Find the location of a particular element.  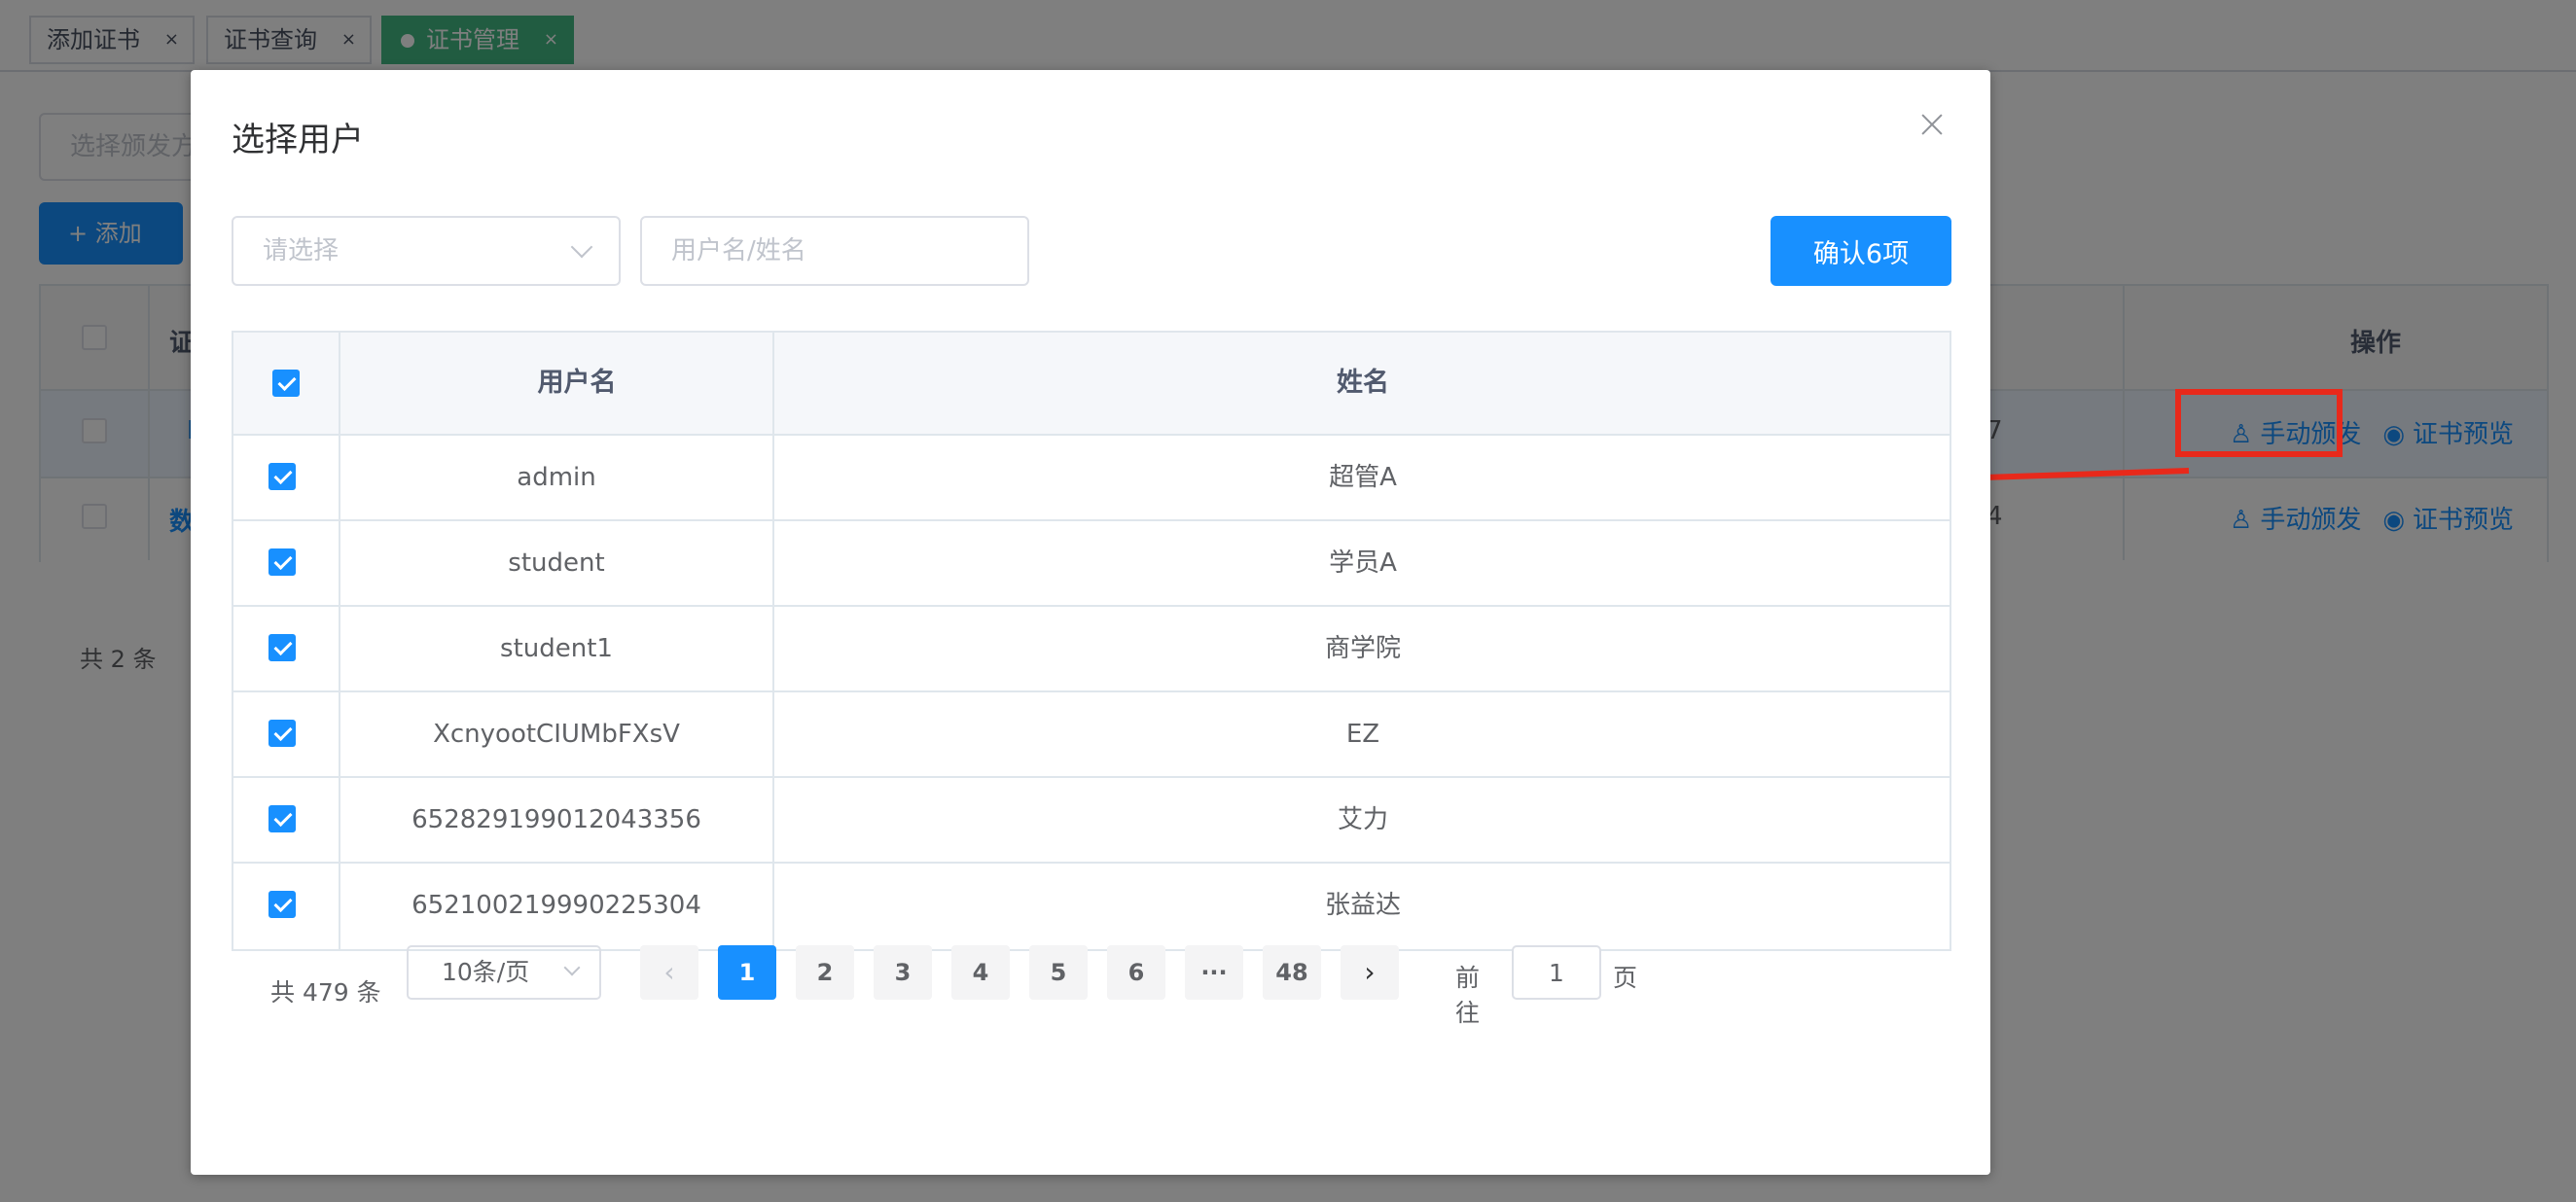

page-button: 3 is located at coordinates (903, 973).